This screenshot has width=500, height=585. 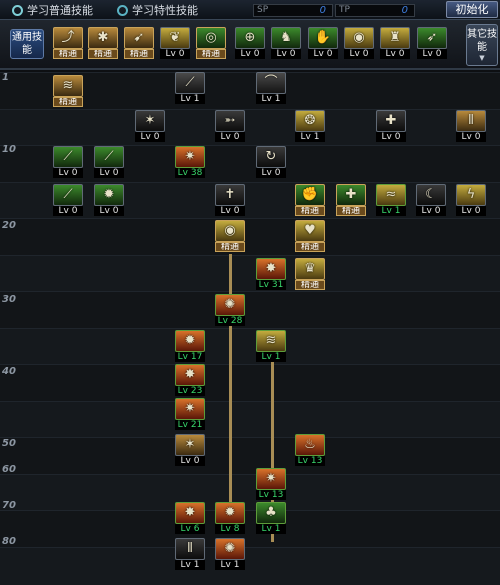 I want to click on dash-icon: ➹, so click(x=139, y=37).